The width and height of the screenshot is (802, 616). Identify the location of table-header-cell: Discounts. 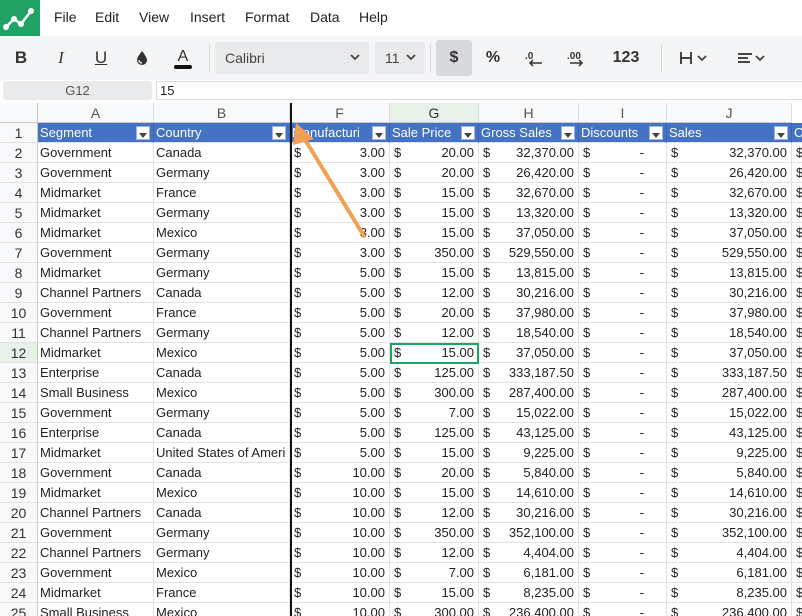
(623, 133).